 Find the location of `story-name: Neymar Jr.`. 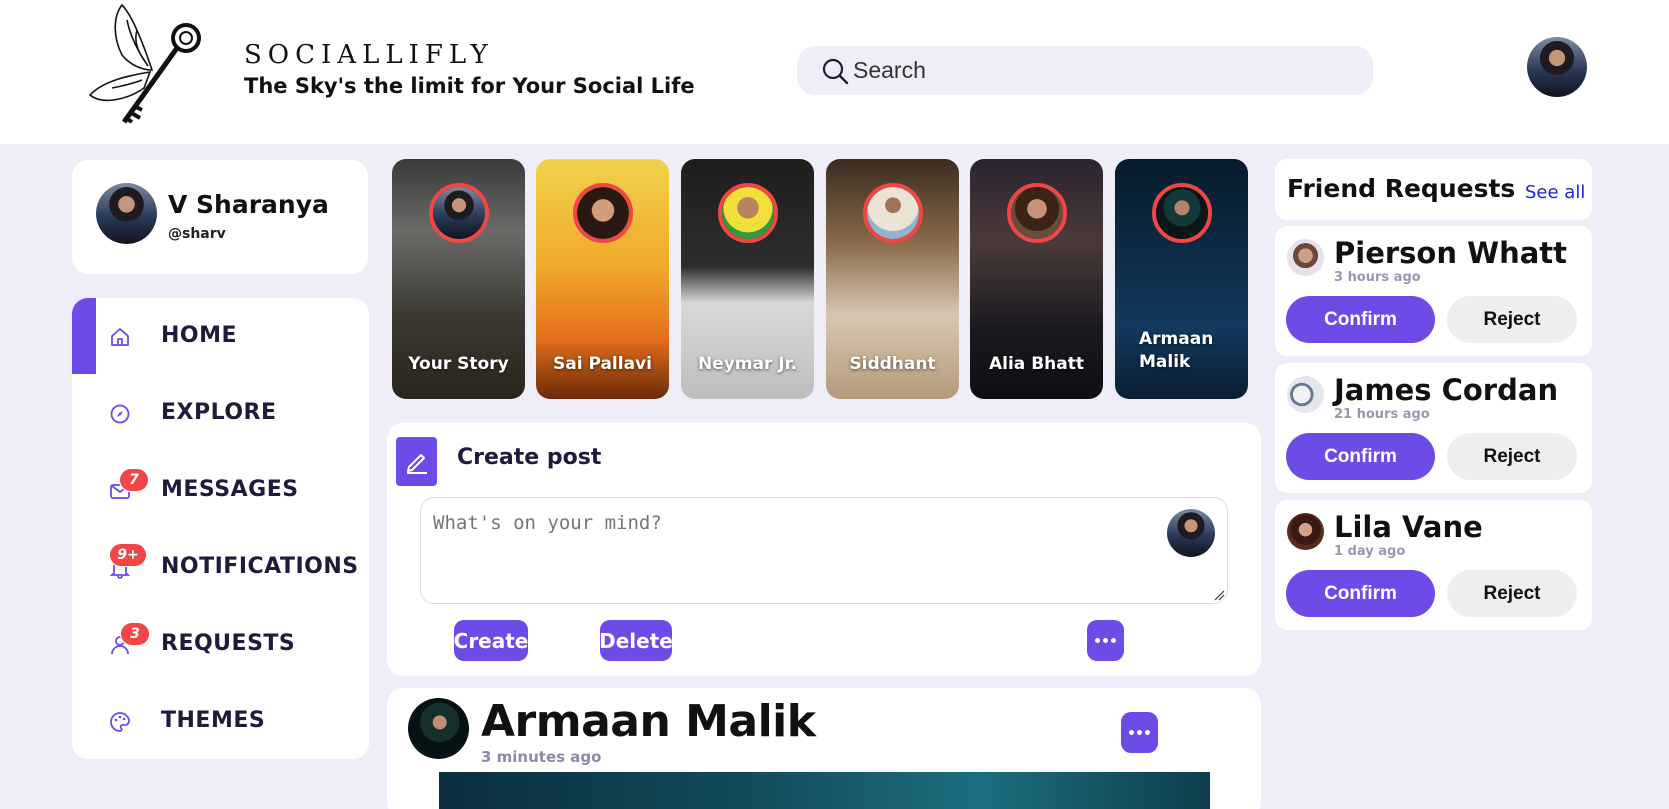

story-name: Neymar Jr. is located at coordinates (747, 364).